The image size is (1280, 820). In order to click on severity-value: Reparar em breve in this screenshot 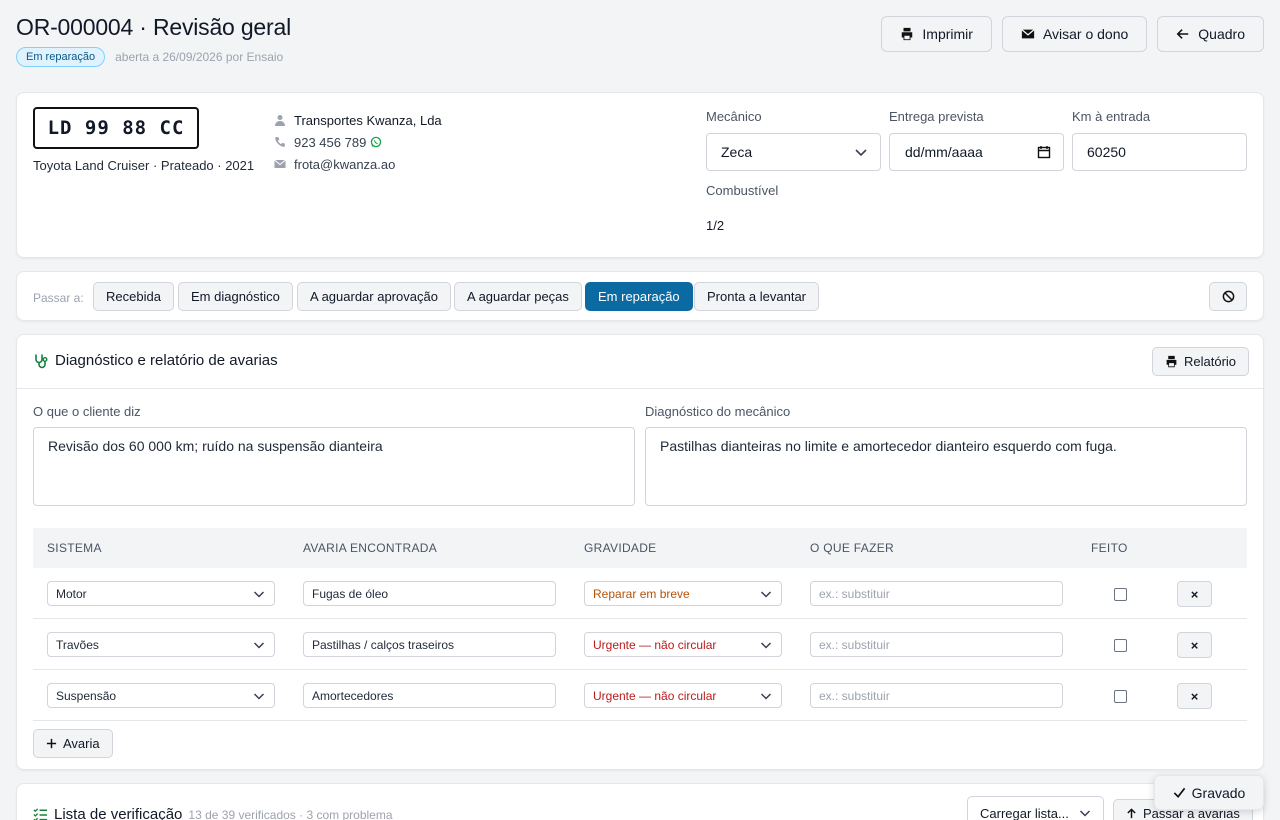, I will do `click(641, 593)`.